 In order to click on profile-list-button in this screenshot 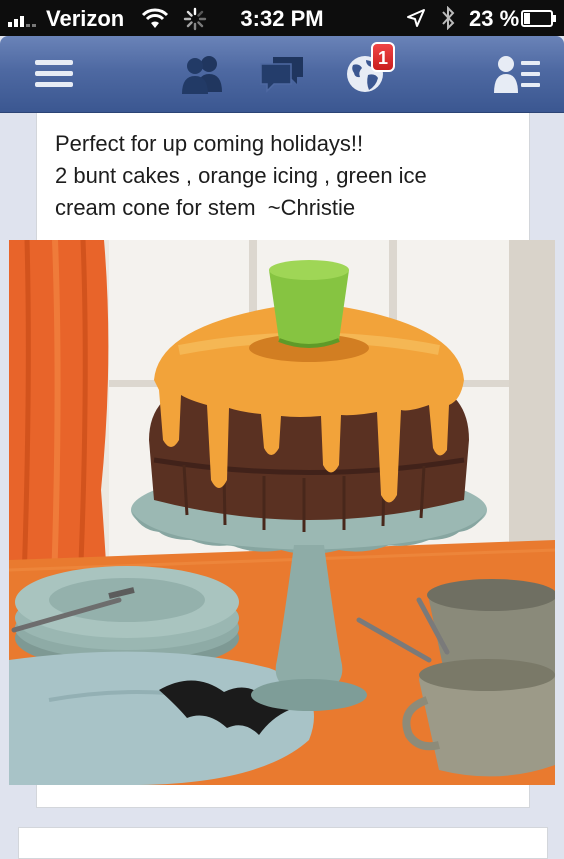, I will do `click(519, 74)`.